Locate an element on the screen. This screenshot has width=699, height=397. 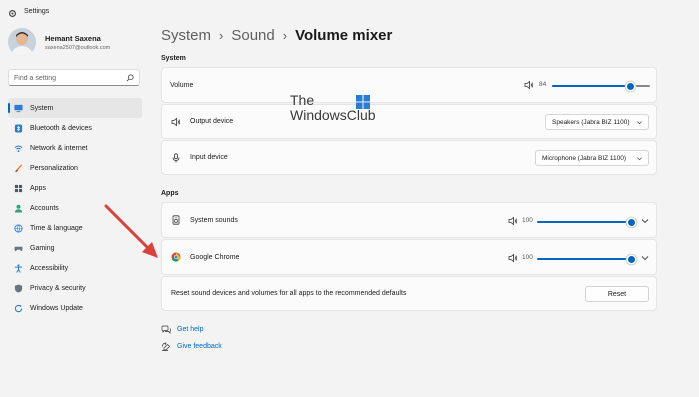
sidebar-item-personalization: Personalization is located at coordinates (75, 168).